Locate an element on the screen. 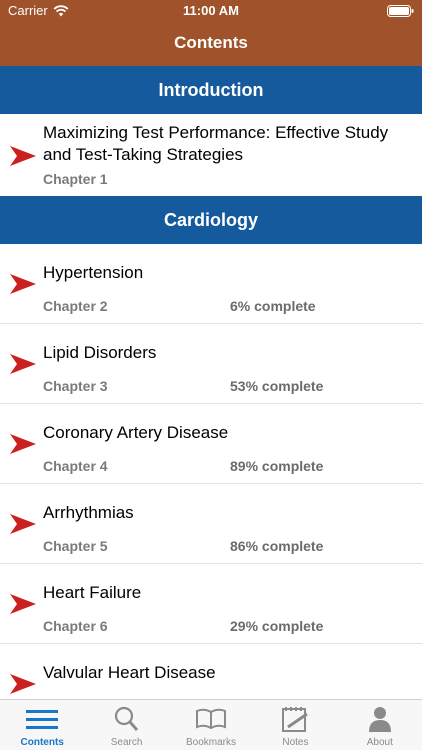  chapter-number: Chapter 6 is located at coordinates (75, 626).